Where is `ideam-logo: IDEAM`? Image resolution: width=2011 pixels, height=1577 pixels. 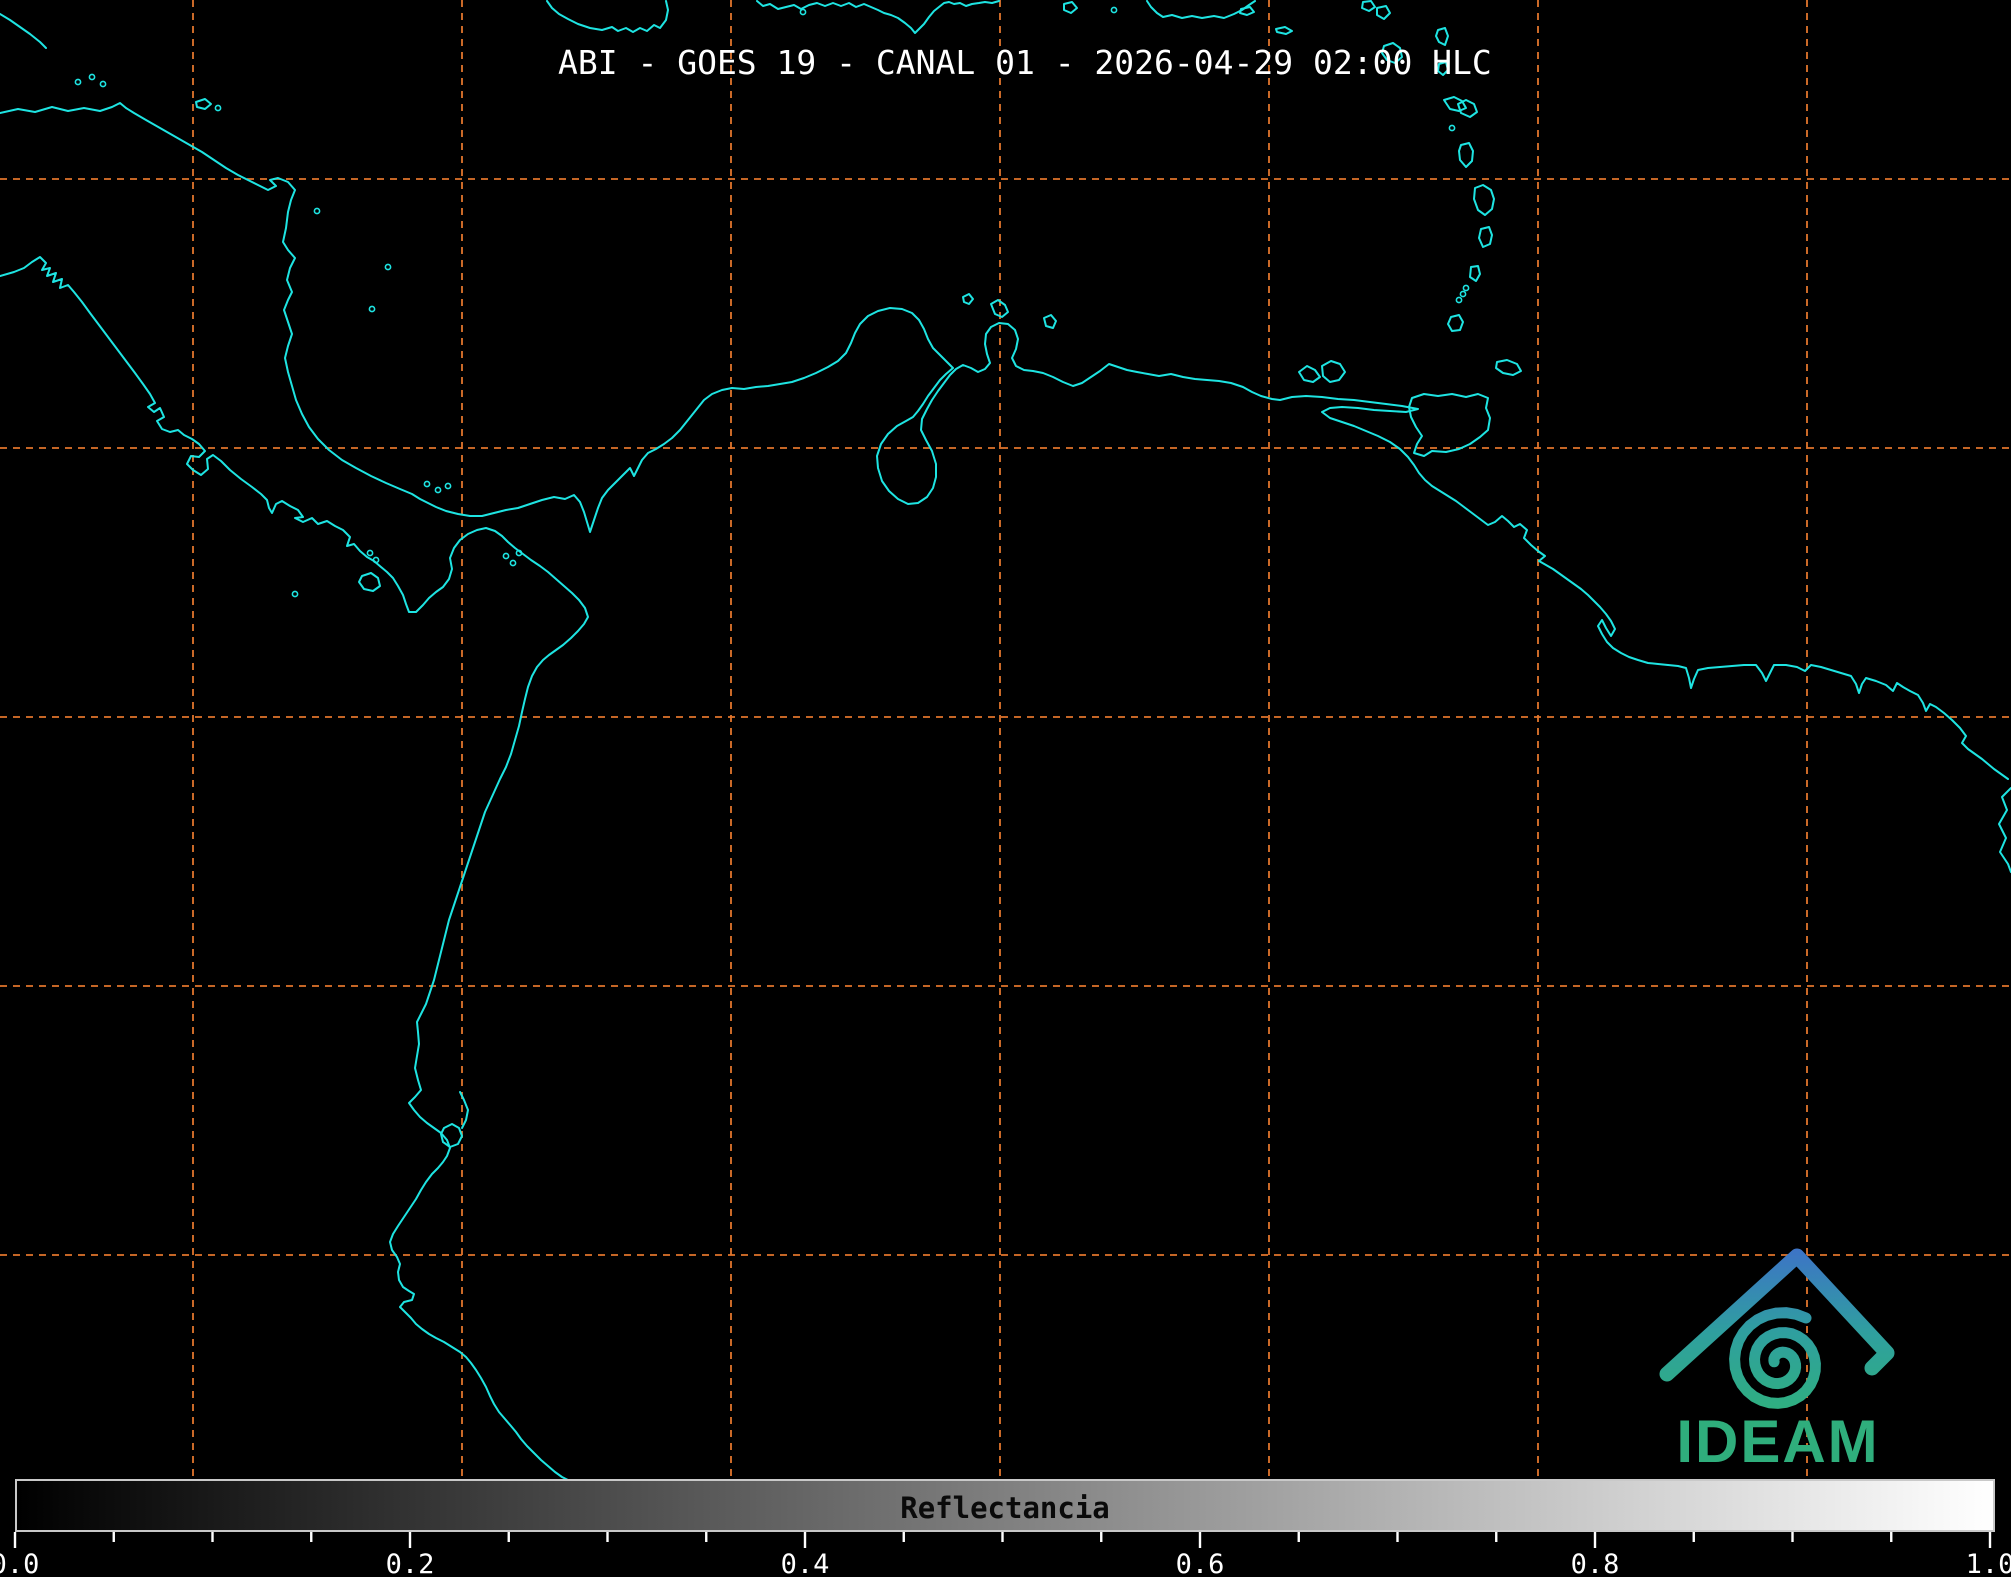 ideam-logo: IDEAM is located at coordinates (1777, 1361).